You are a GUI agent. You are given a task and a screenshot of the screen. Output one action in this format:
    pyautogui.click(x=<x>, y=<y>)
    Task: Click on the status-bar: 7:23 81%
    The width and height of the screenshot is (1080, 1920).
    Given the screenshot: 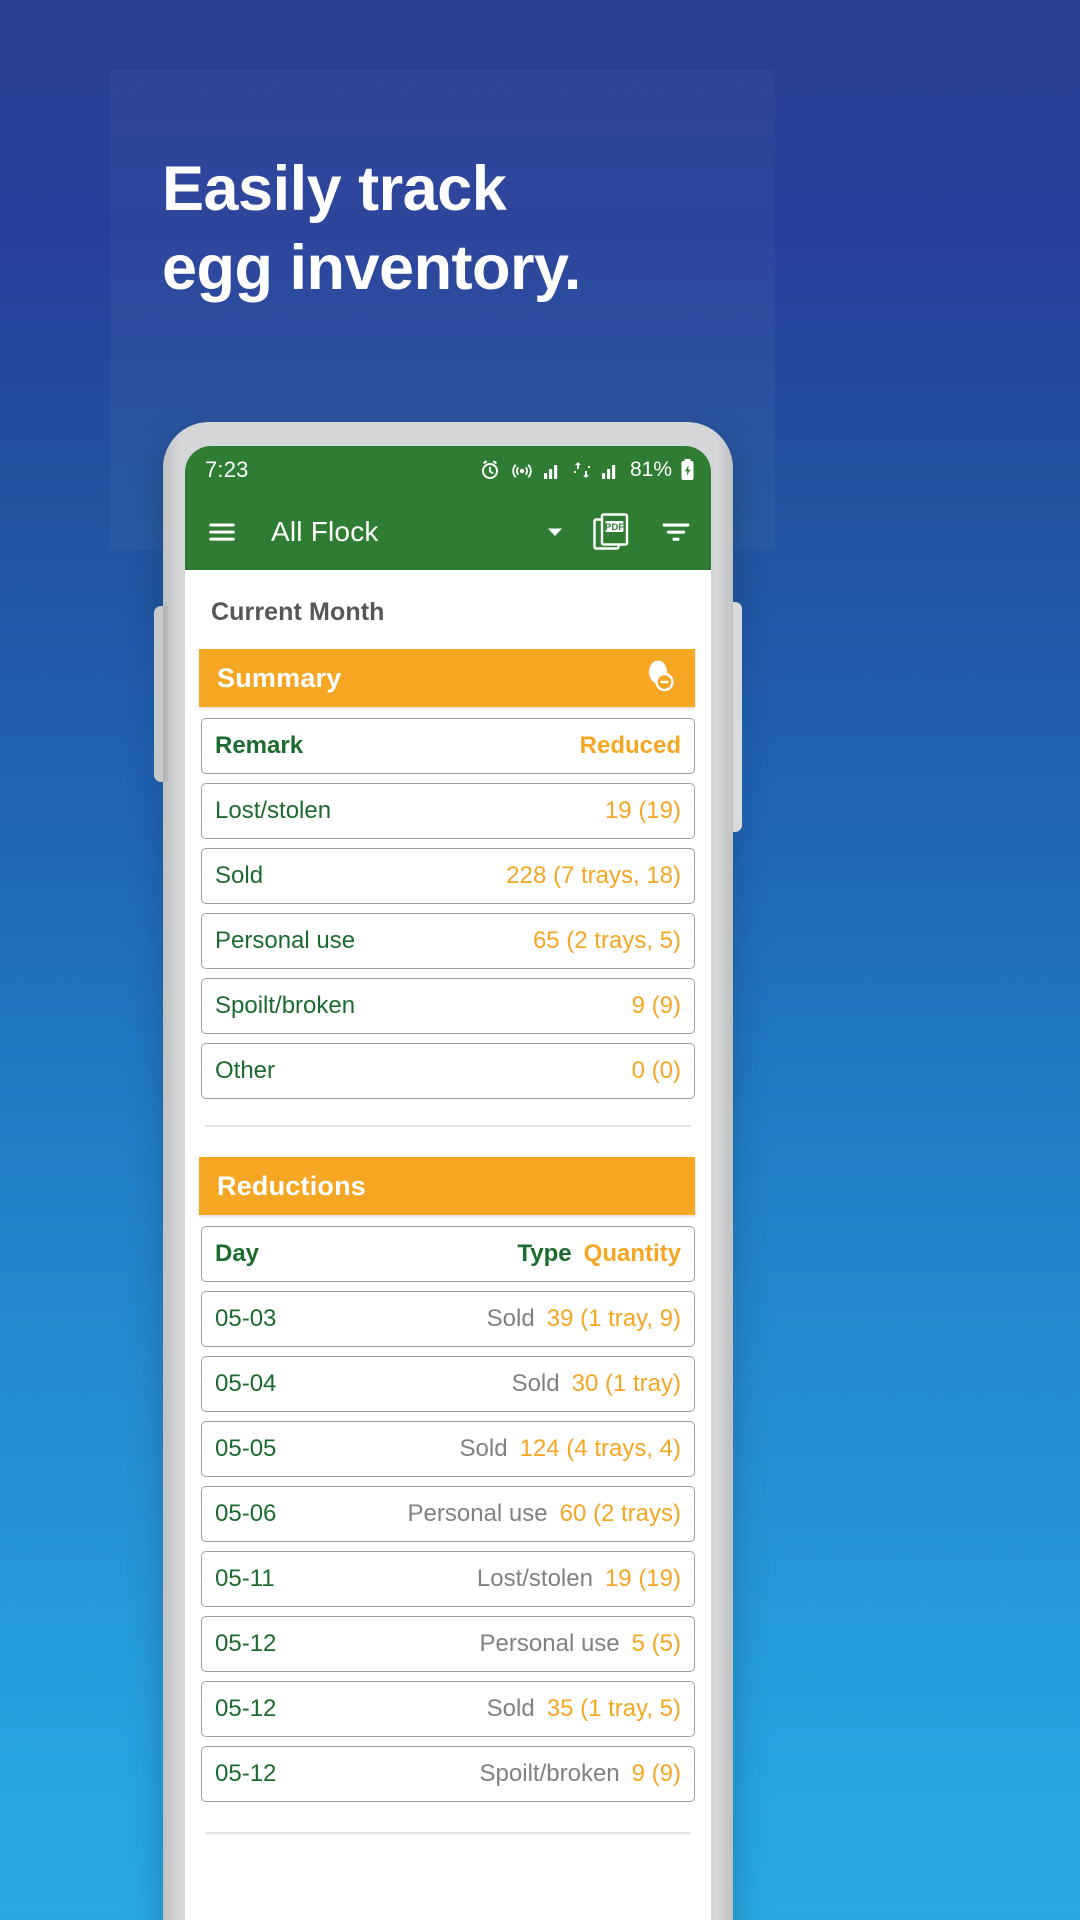 What is the action you would take?
    pyautogui.click(x=448, y=470)
    